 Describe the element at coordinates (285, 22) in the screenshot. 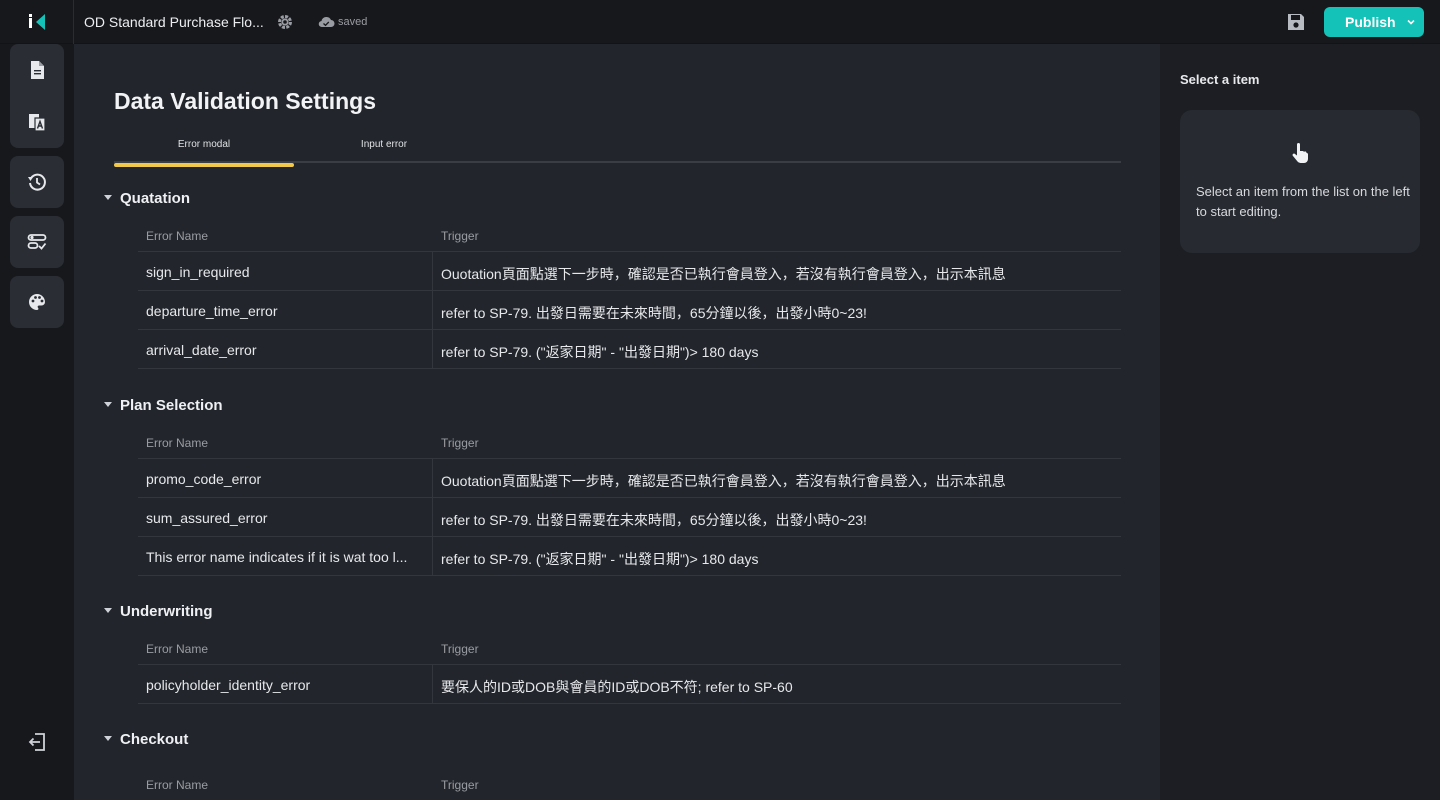

I see `gear-icon` at that location.